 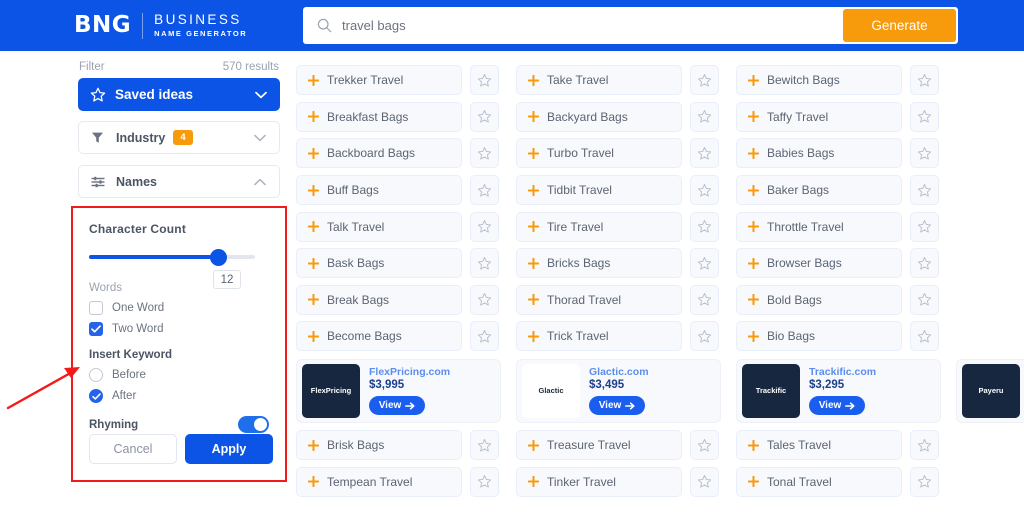 I want to click on character-count-slider: 12, so click(x=179, y=269).